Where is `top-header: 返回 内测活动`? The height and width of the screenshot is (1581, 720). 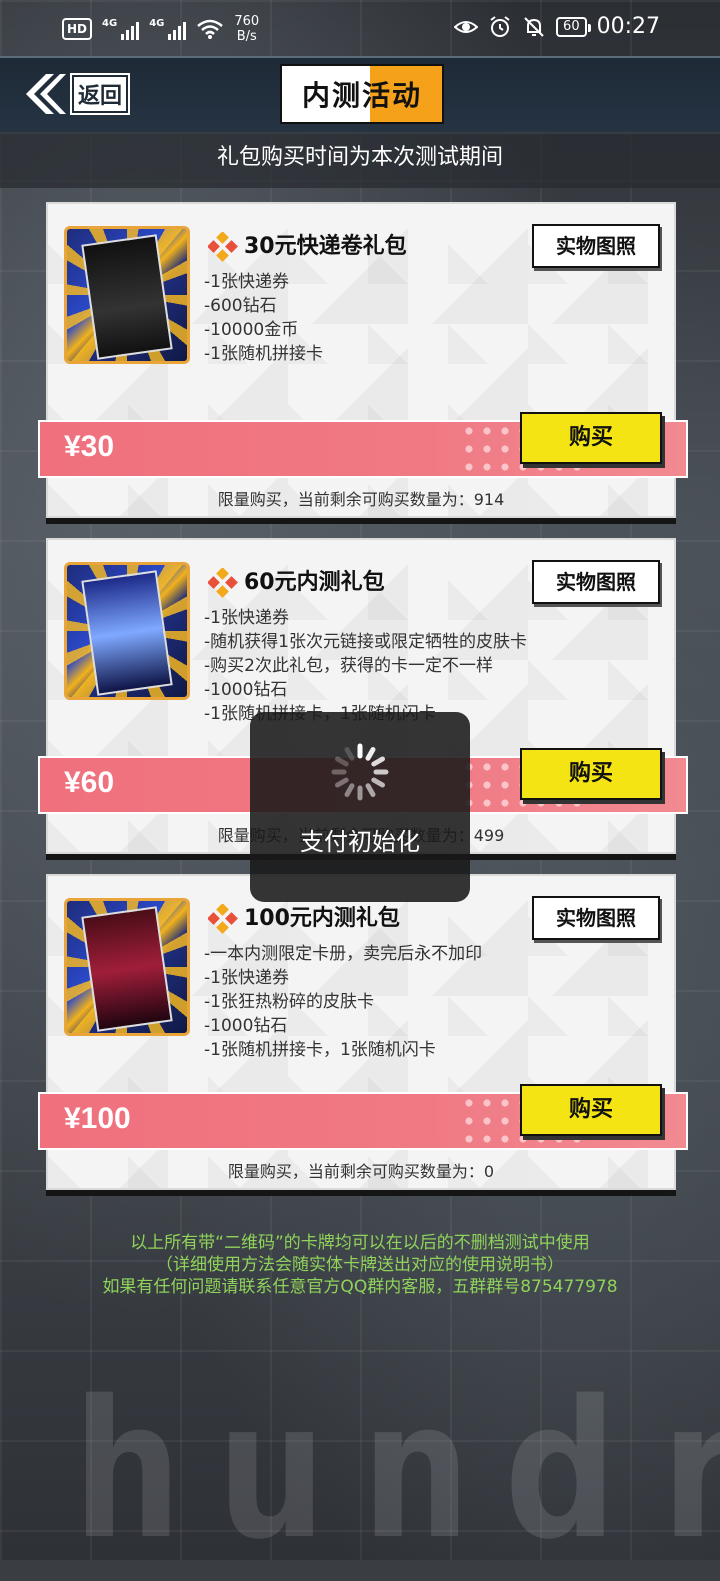 top-header: 返回 内测活动 is located at coordinates (360, 95).